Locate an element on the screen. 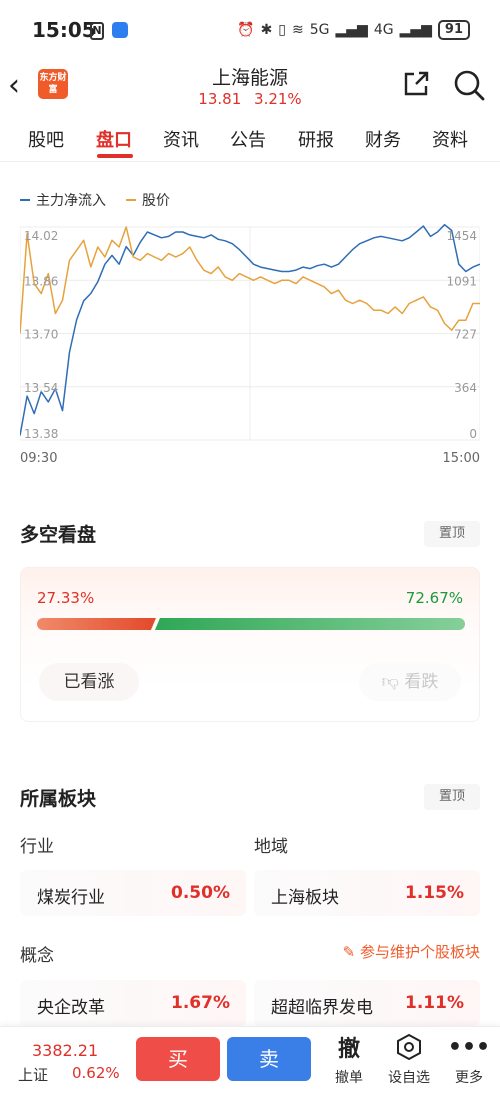 The height and width of the screenshot is (1105, 500). bull-bar-segment is located at coordinates (96, 624).